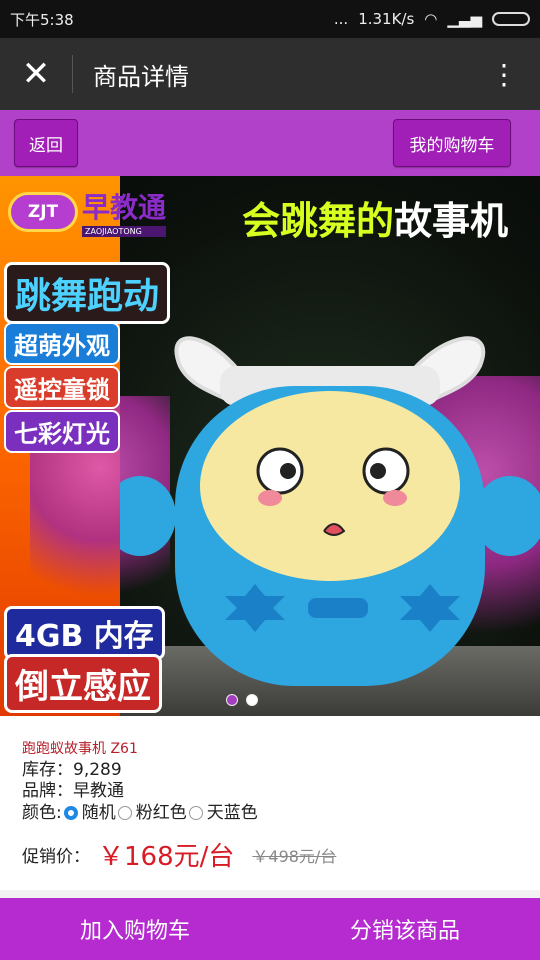  What do you see at coordinates (42, 19) in the screenshot?
I see `status-time: 下午5:38` at bounding box center [42, 19].